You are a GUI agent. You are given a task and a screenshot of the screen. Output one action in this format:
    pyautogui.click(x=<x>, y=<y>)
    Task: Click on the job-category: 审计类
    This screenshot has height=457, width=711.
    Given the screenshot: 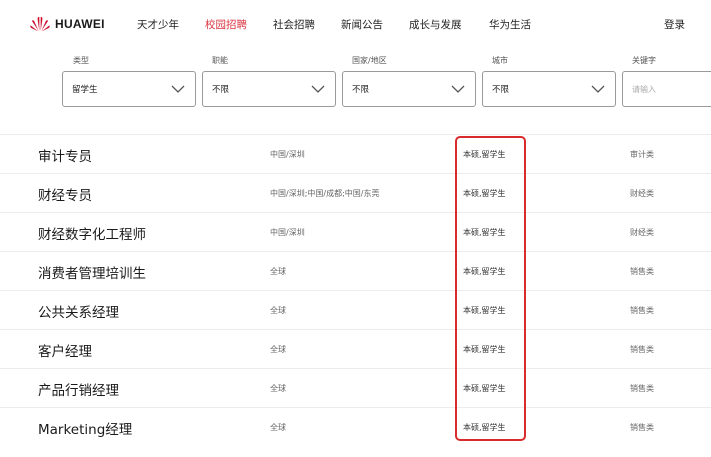 What is the action you would take?
    pyautogui.click(x=642, y=154)
    